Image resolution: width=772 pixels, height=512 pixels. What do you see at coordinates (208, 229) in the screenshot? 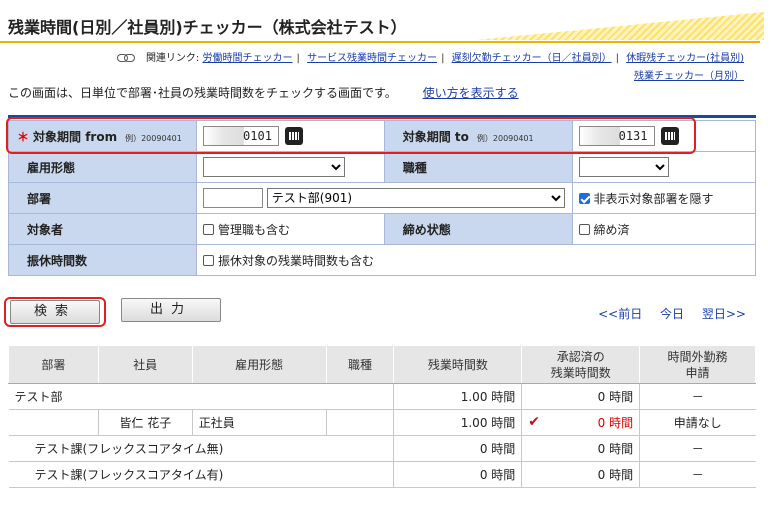
I see `include-managers-checkbox` at bounding box center [208, 229].